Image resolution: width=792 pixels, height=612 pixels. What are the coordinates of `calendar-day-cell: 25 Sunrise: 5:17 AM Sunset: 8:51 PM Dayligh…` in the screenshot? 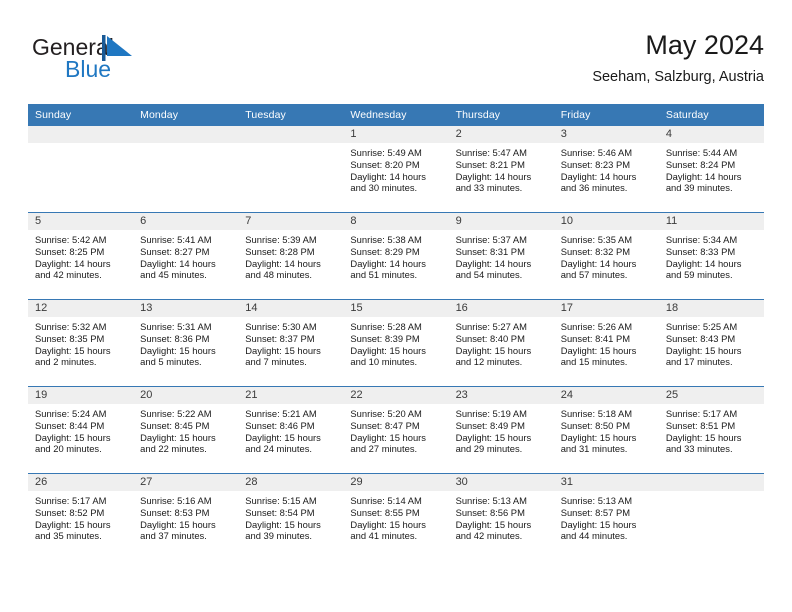 It's located at (711, 430).